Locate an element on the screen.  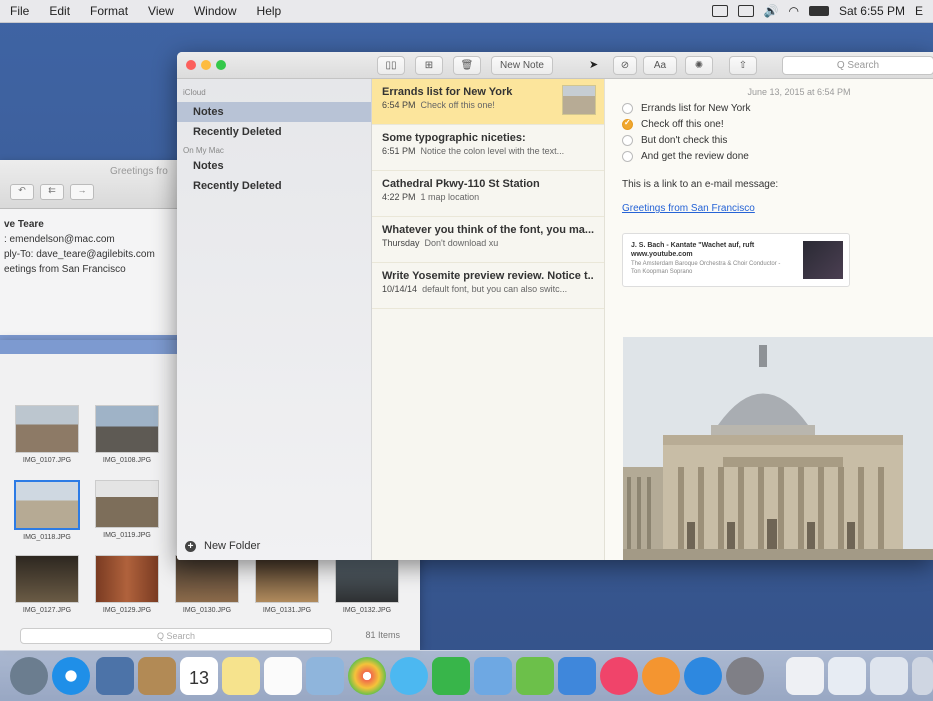
note-preview: Check off this one! is located at coordinates (457, 105).